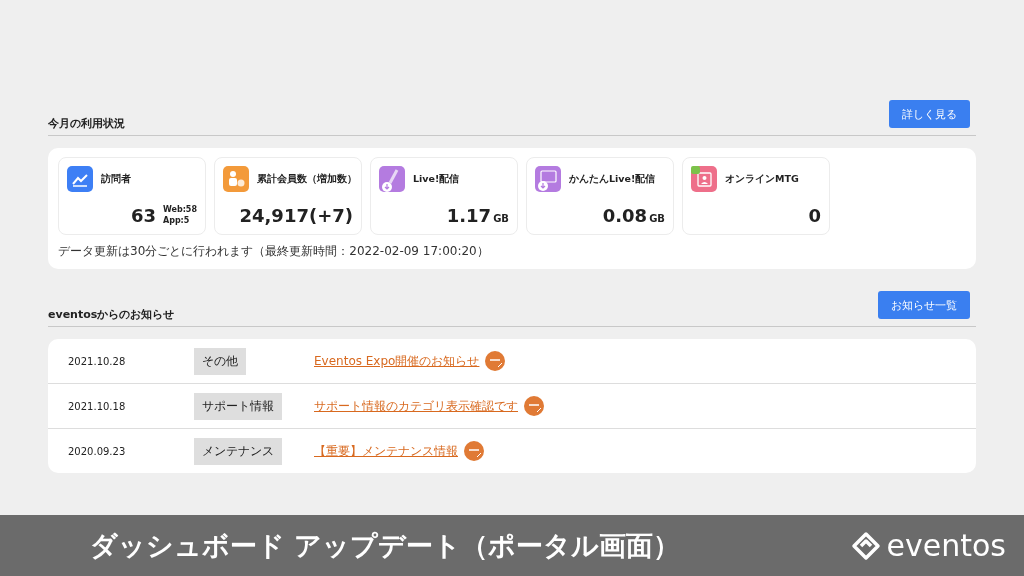 This screenshot has height=576, width=1024. Describe the element at coordinates (176, 220) in the screenshot. I see `stat-breakdown: App:5` at that location.